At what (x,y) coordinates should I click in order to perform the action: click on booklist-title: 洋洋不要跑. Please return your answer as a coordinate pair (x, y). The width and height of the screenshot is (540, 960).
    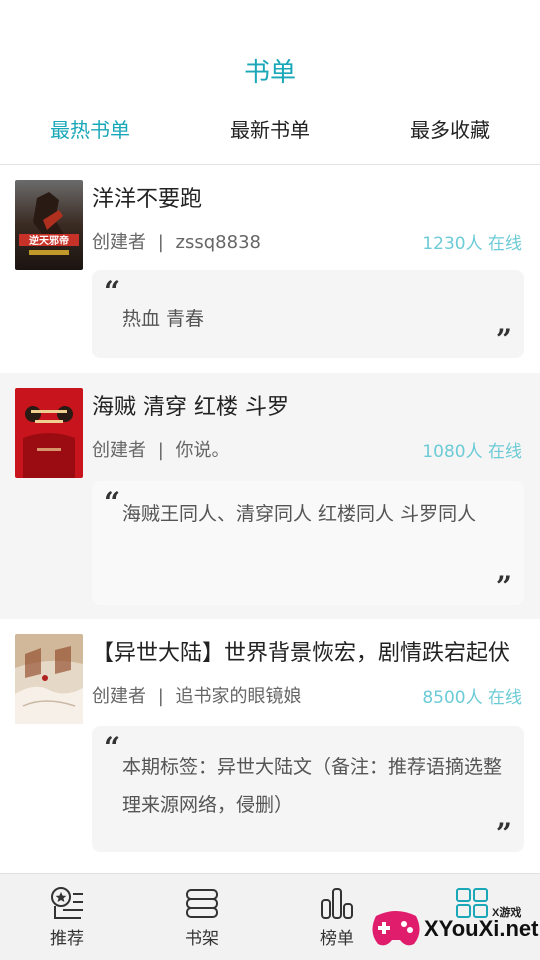
    Looking at the image, I should click on (309, 197).